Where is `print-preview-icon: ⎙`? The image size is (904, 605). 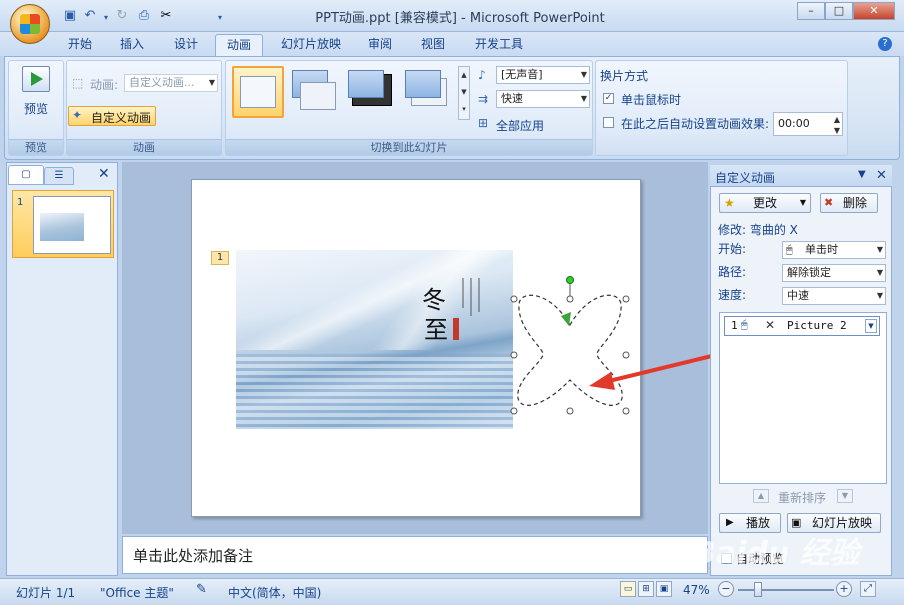 print-preview-icon: ⎙ is located at coordinates (144, 16).